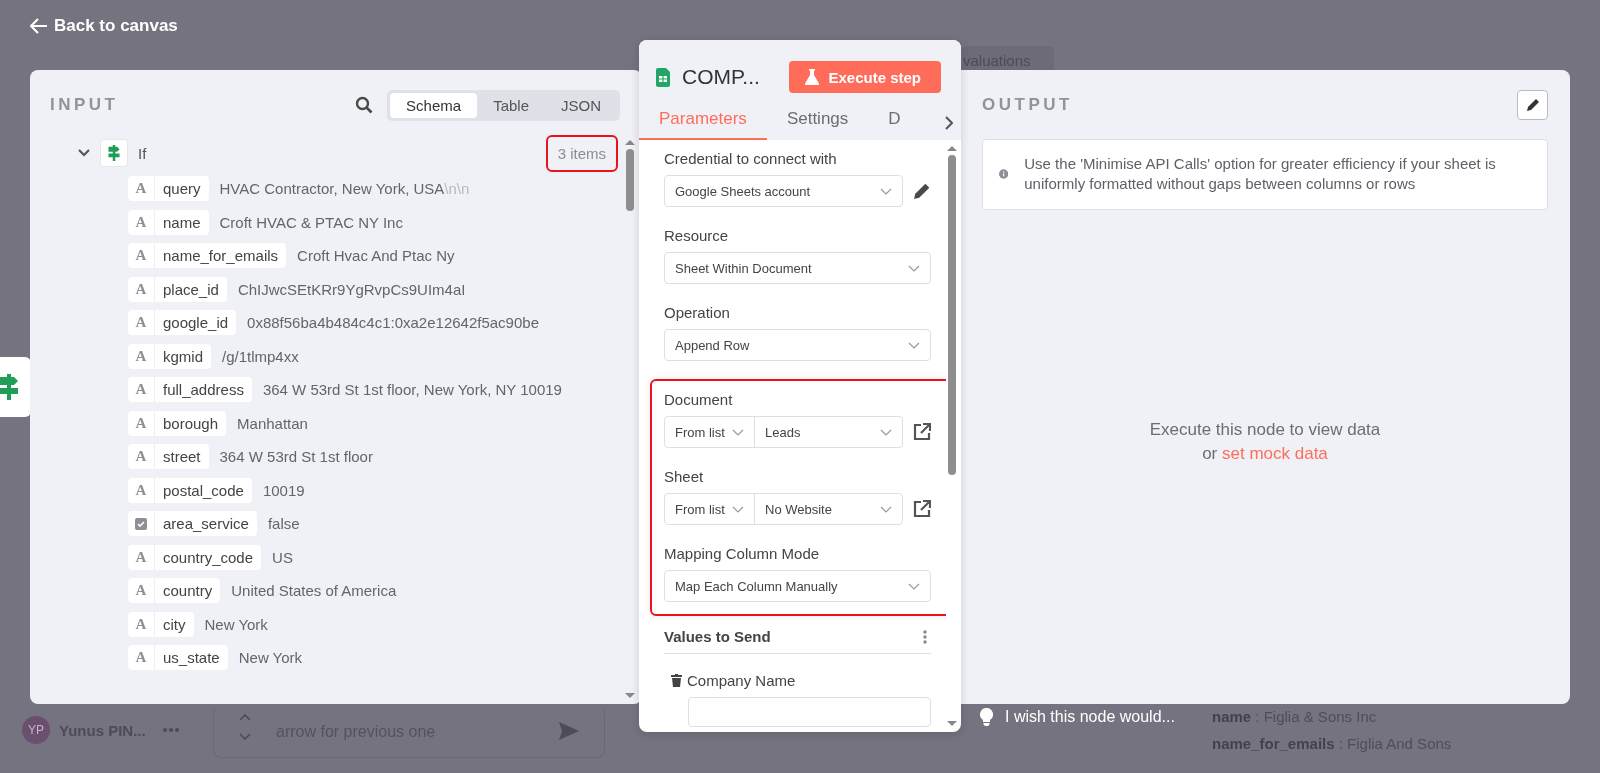  Describe the element at coordinates (817, 124) in the screenshot. I see `settings-tab: Settings` at that location.